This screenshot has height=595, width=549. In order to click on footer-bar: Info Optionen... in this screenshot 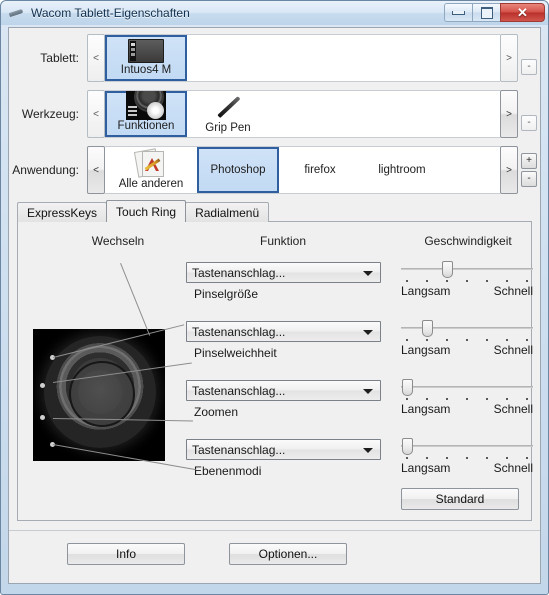, I will do `click(274, 553)`.